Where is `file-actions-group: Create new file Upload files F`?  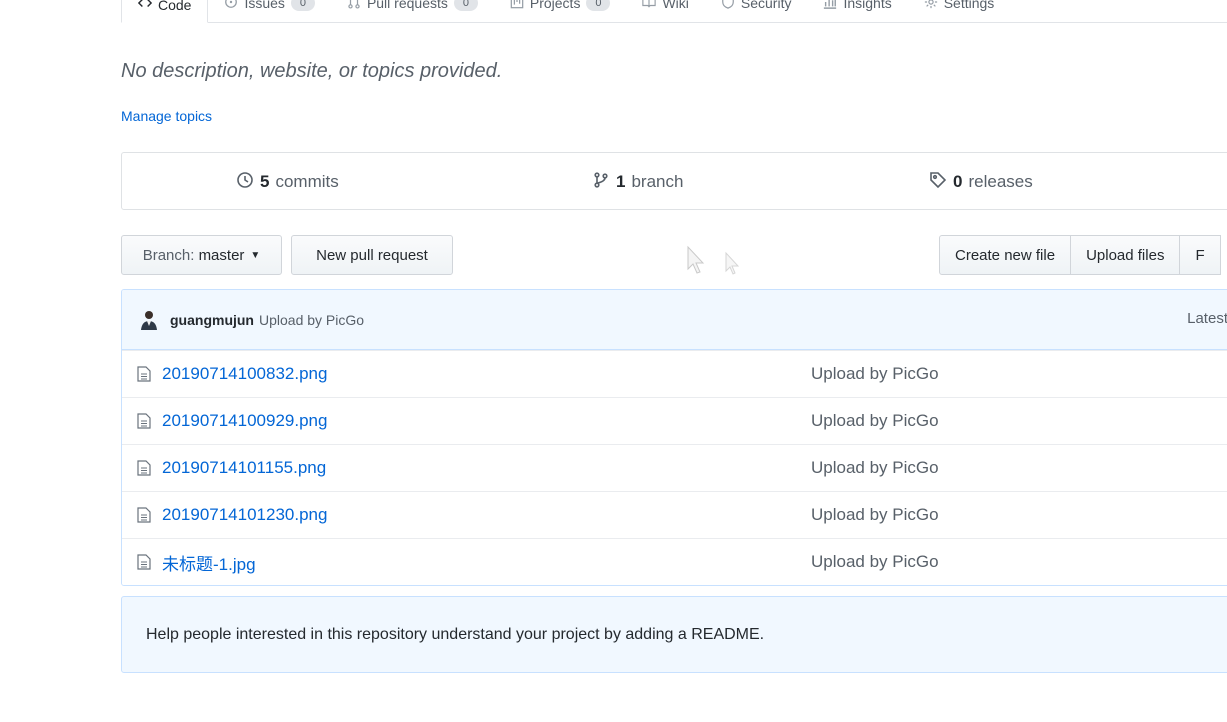
file-actions-group: Create new file Upload files F is located at coordinates (1080, 255).